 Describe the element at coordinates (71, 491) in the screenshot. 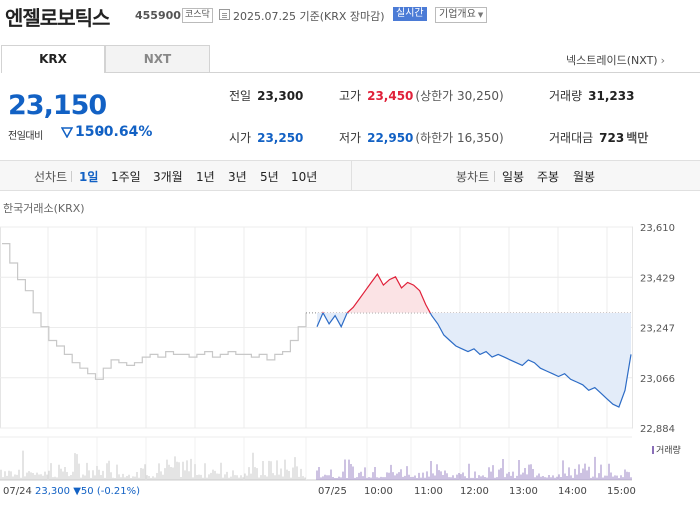

I see `prev-day-summary: 07/24 23,300 ▼50 (-0.21%)` at that location.